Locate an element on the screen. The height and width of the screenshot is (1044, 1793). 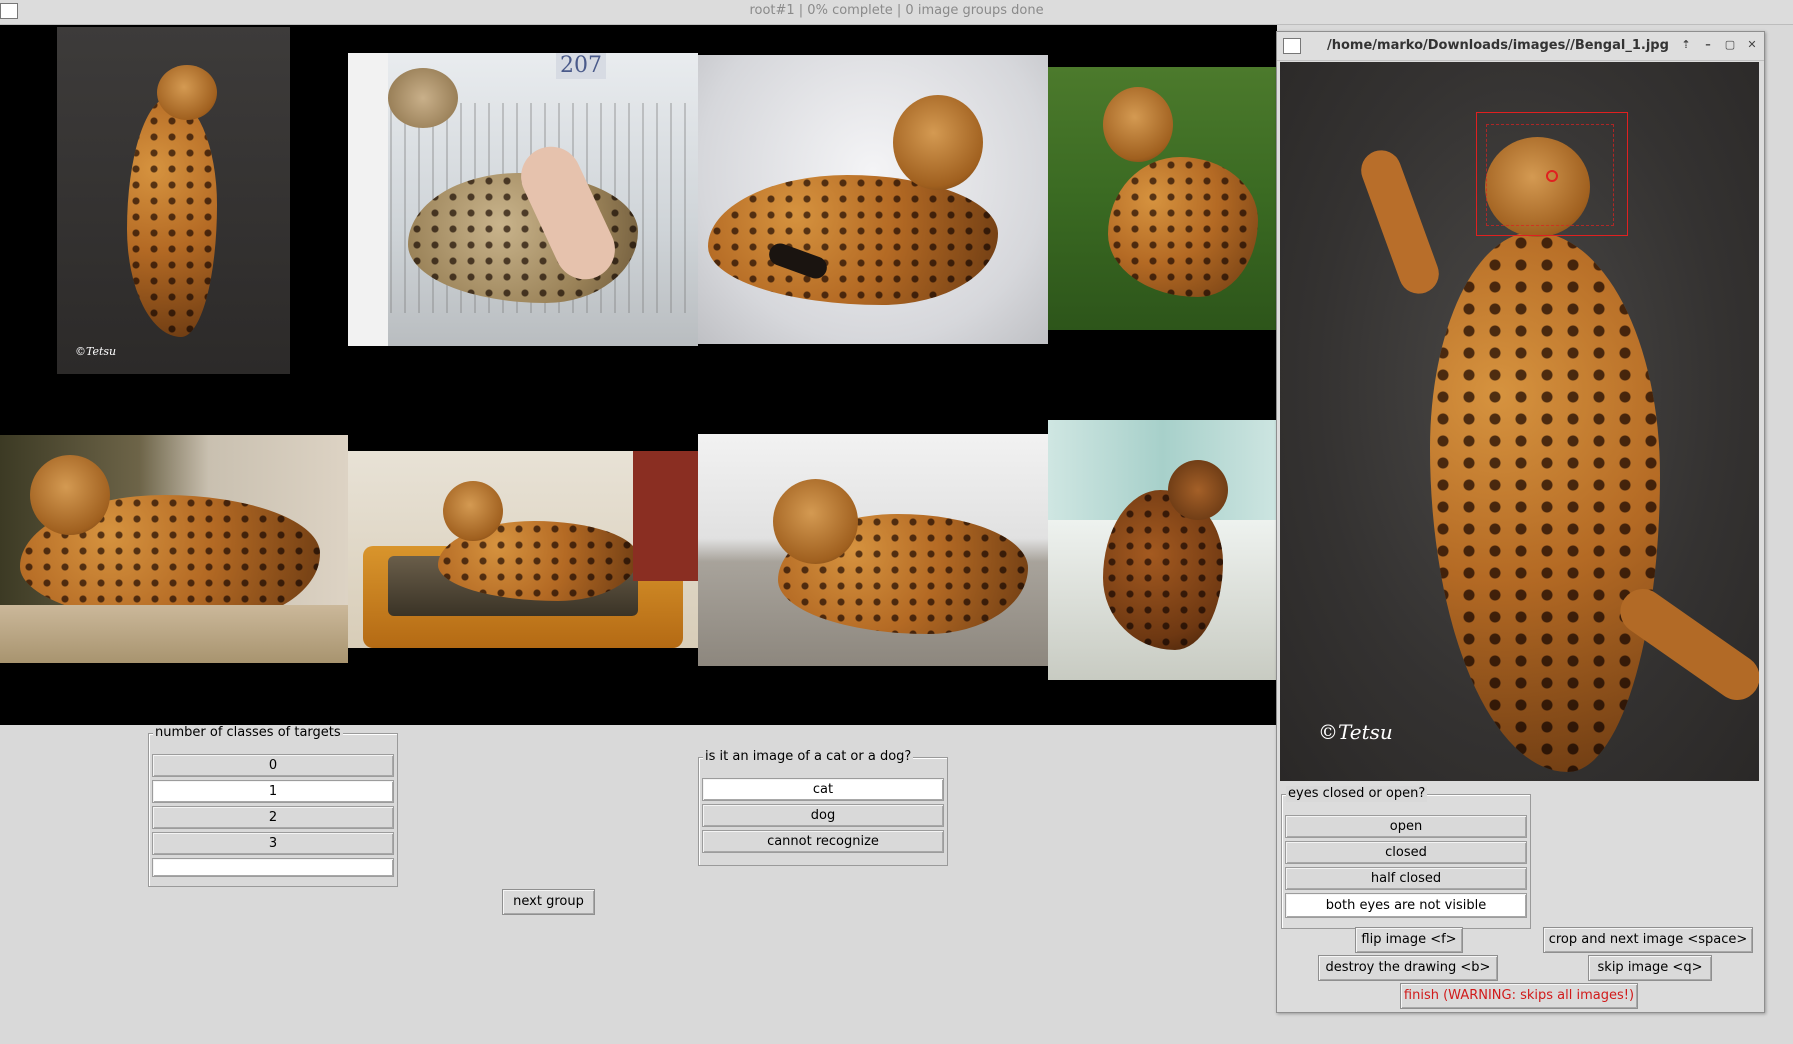
classes-group: number of classes of targets 0 1 2 3 is located at coordinates (273, 806).